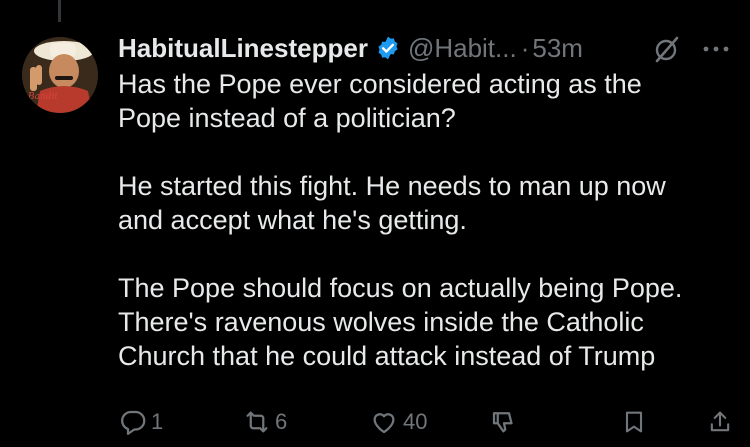 The height and width of the screenshot is (447, 750). I want to click on post-timestamp: 53m, so click(557, 48).